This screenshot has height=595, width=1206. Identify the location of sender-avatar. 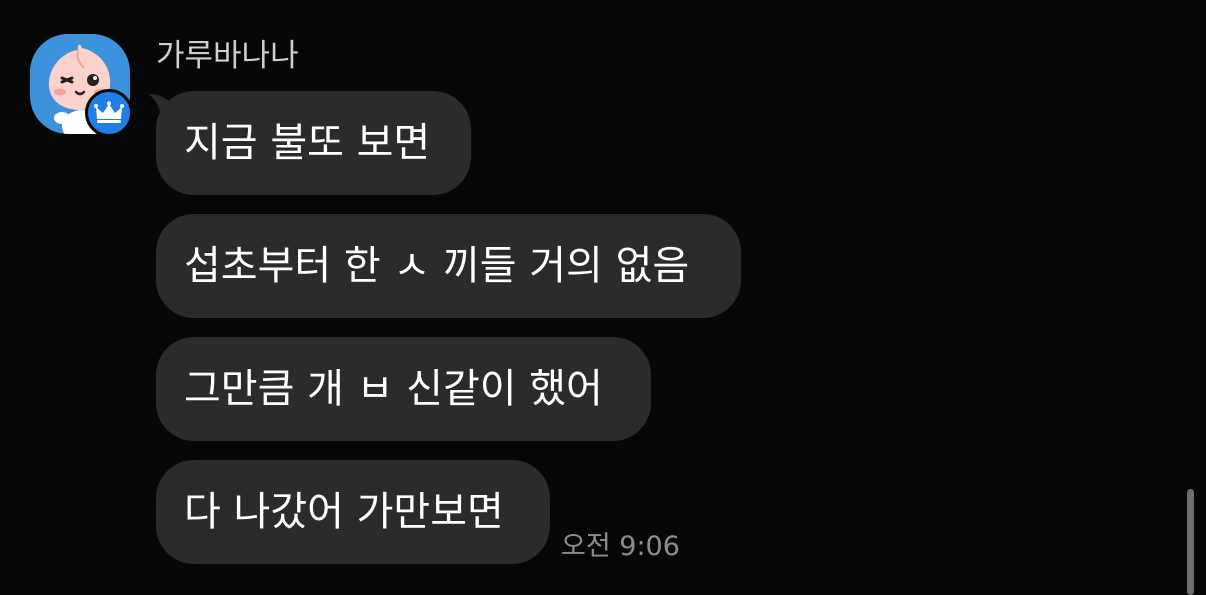
(81, 85).